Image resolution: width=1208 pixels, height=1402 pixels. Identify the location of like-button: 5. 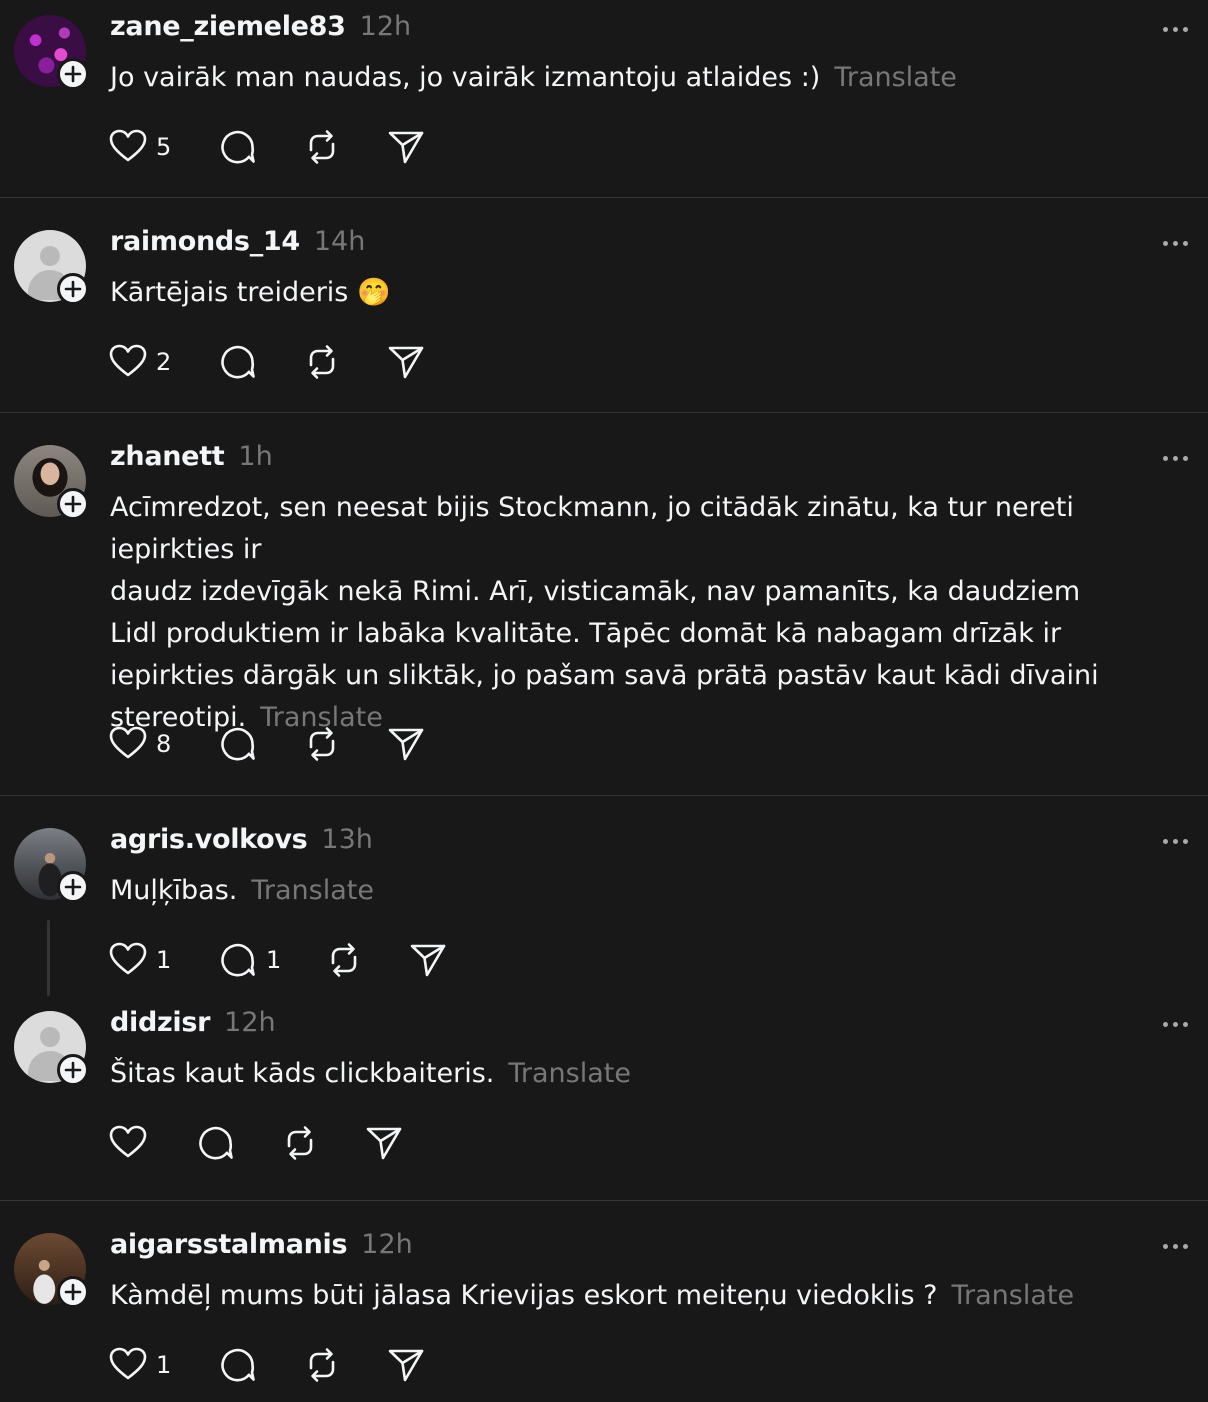
(163, 147).